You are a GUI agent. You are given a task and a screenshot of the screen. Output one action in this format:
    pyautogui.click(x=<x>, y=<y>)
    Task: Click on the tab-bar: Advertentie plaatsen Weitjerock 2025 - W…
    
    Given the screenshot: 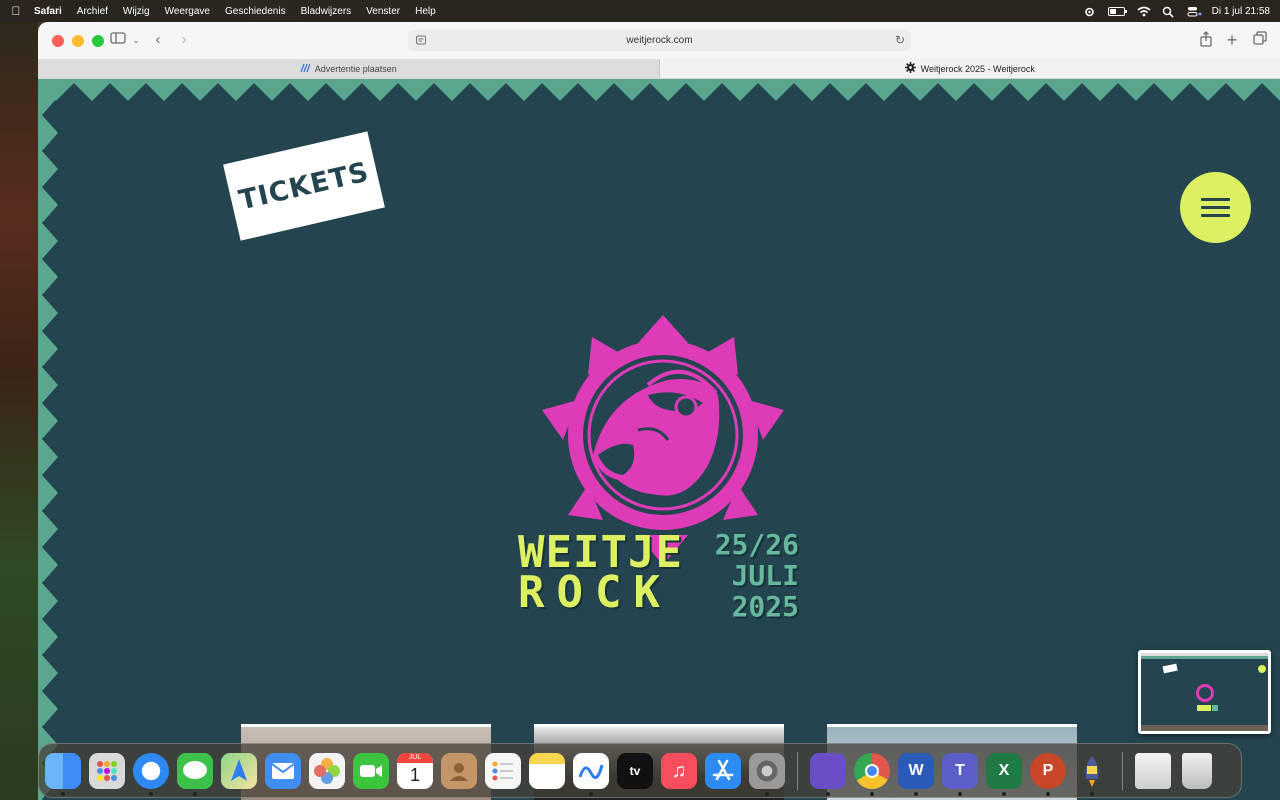 What is the action you would take?
    pyautogui.click(x=659, y=69)
    